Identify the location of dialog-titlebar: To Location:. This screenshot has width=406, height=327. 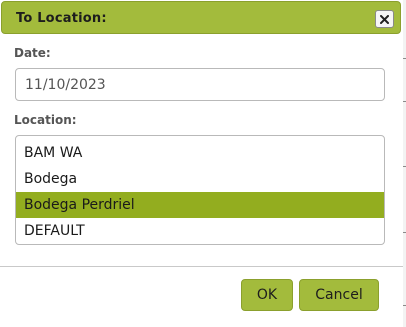
(201, 17).